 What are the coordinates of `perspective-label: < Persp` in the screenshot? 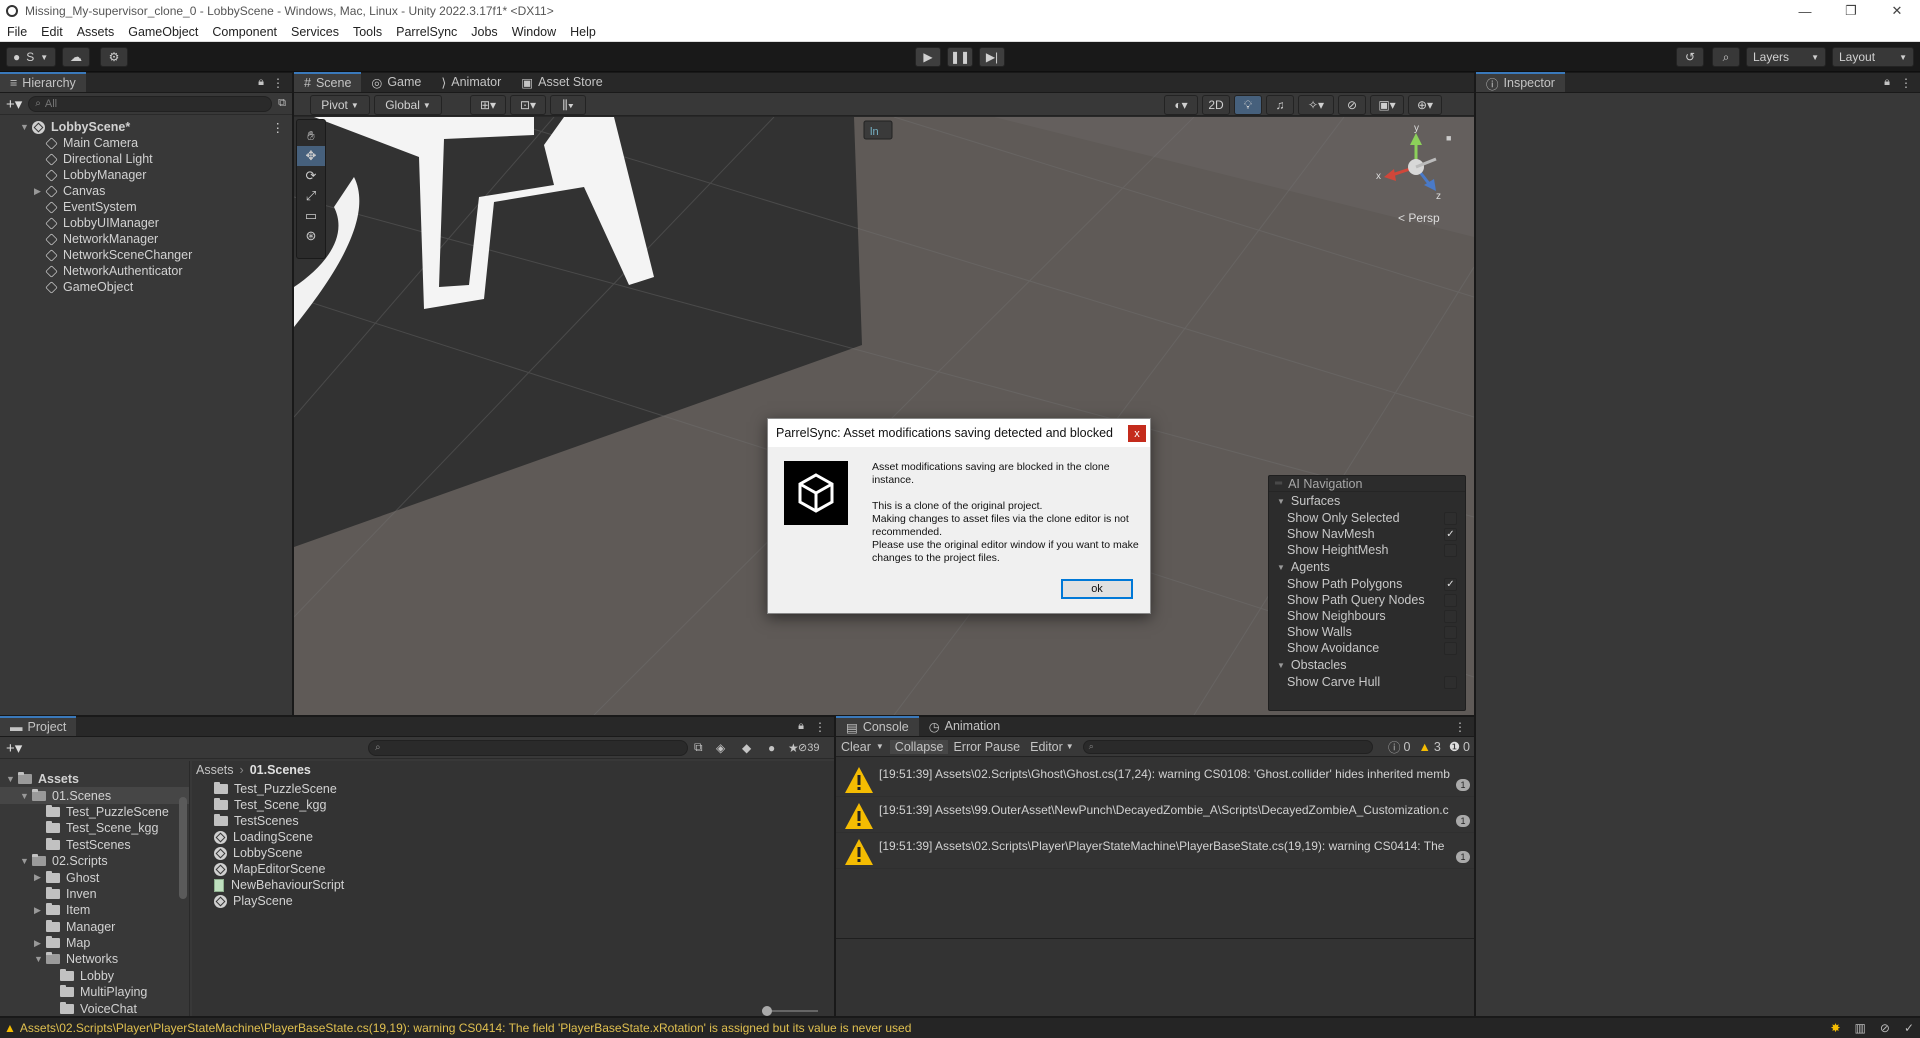 It's located at (1419, 218).